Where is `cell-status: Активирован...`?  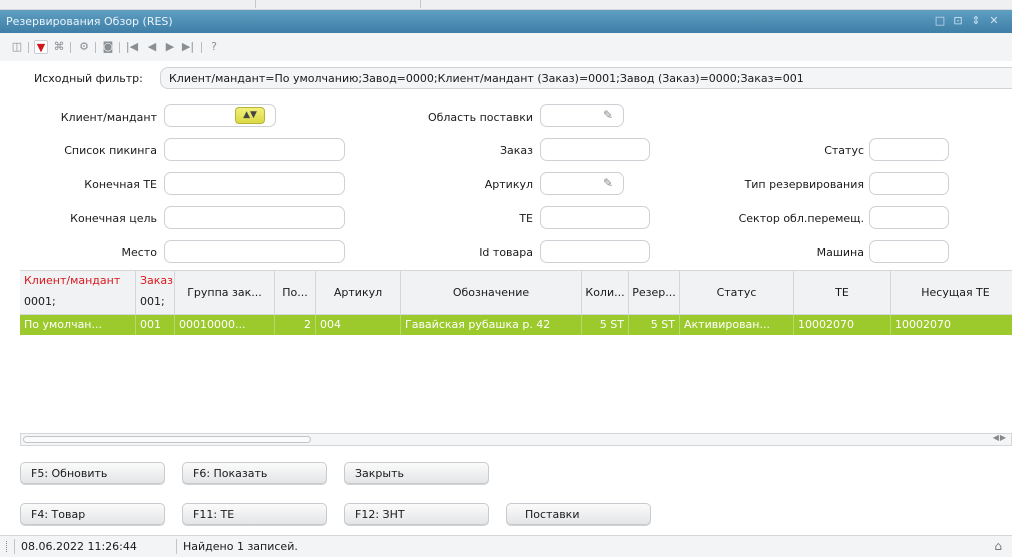 cell-status: Активирован... is located at coordinates (737, 325).